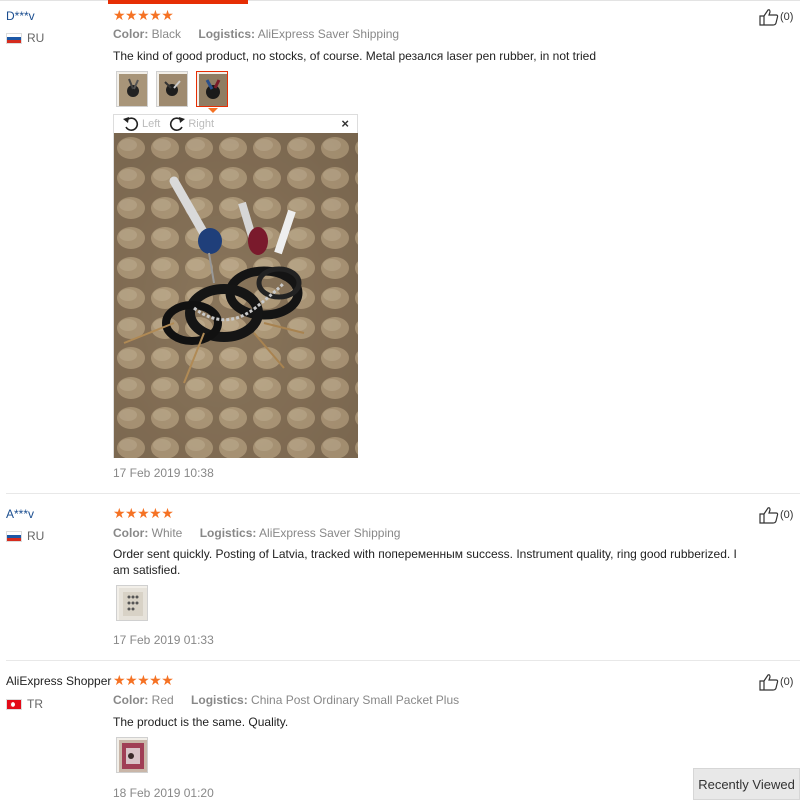  What do you see at coordinates (166, 34) in the screenshot?
I see `color-value: Black` at bounding box center [166, 34].